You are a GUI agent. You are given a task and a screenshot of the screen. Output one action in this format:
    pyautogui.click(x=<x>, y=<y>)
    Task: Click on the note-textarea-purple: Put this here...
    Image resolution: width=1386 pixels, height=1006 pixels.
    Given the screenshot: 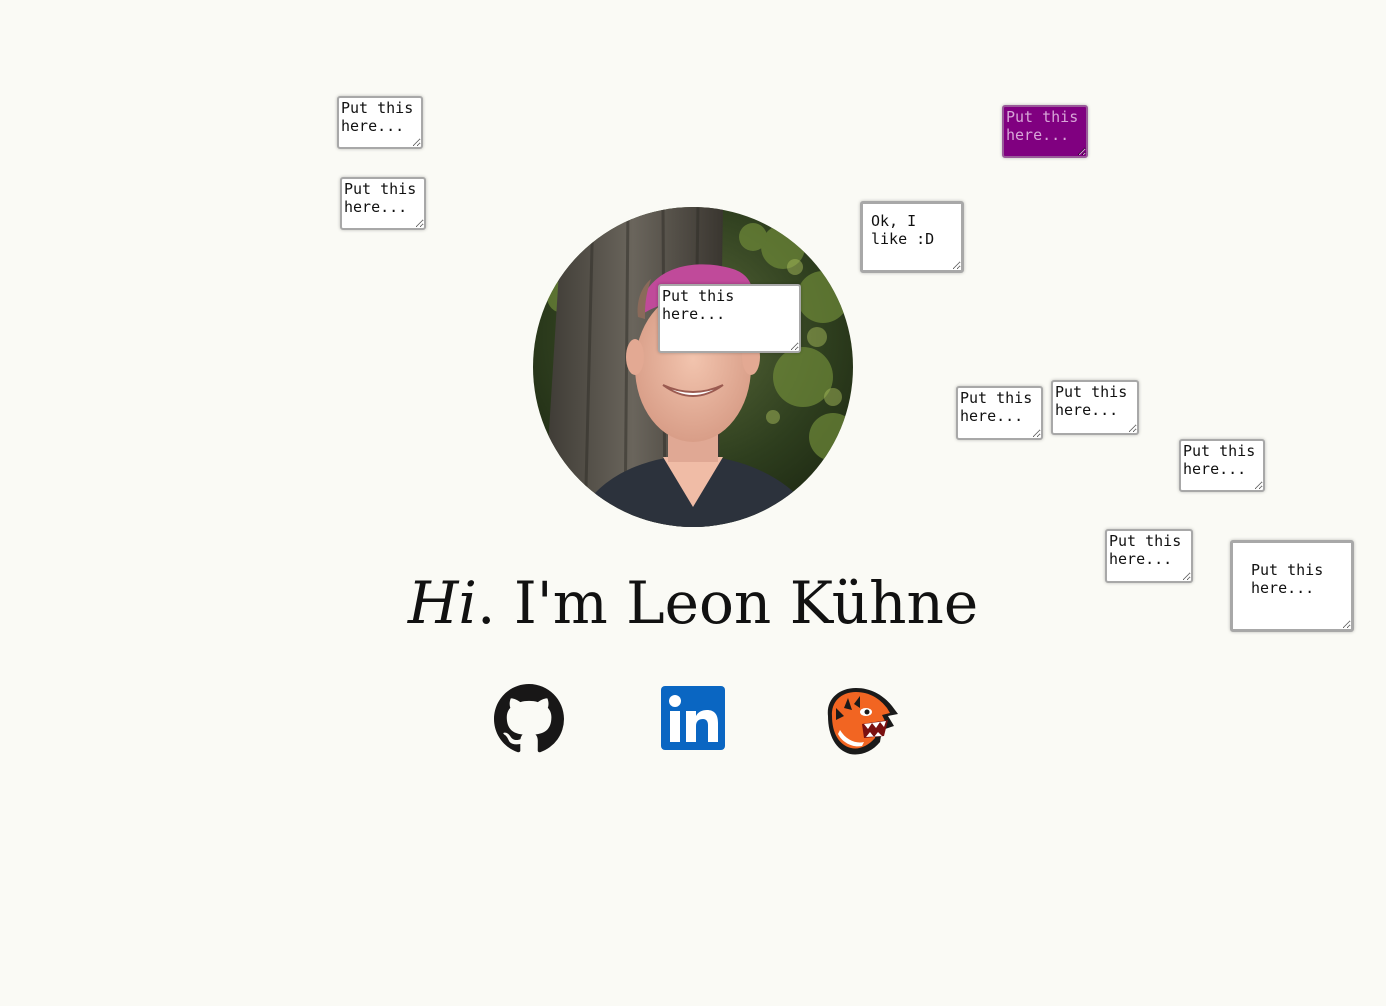 What is the action you would take?
    pyautogui.click(x=1045, y=131)
    